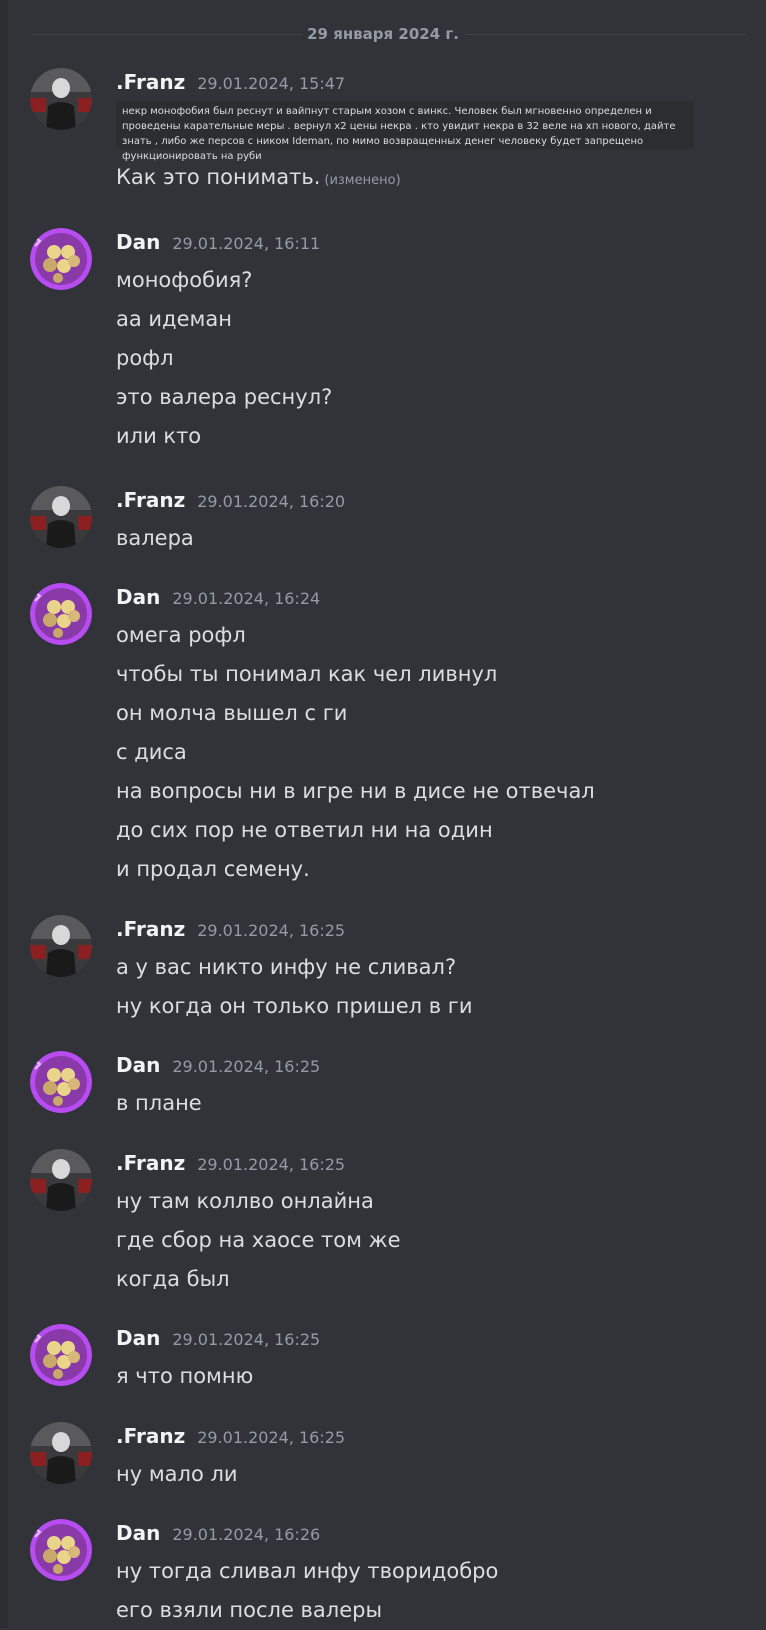  I want to click on message-line: я что помню, so click(185, 1376).